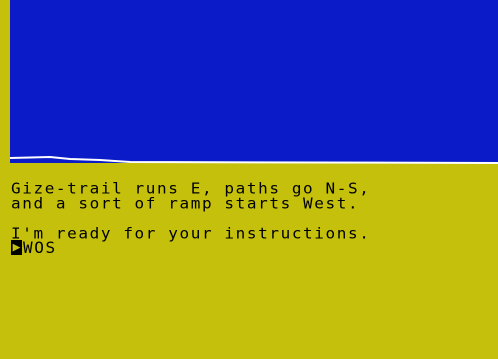  I want to click on location-description-line-2: and a sort of ramp starts West., so click(185, 203).